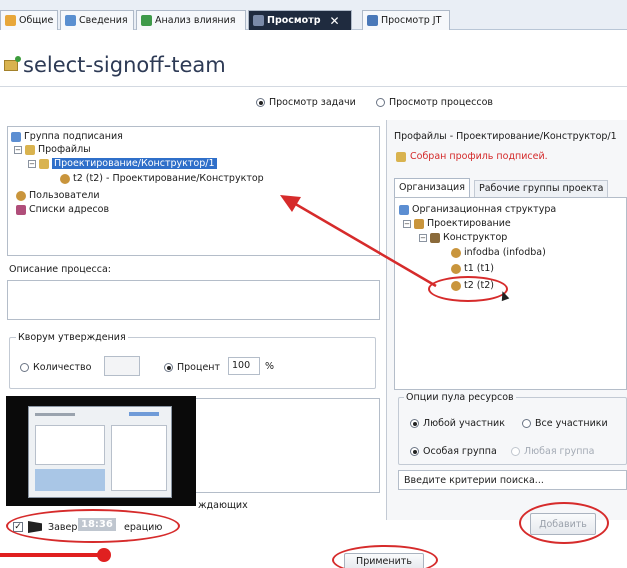 Image resolution: width=627 pixels, height=568 pixels. Describe the element at coordinates (290, 203) in the screenshot. I see `annotation-arrow-head` at that location.